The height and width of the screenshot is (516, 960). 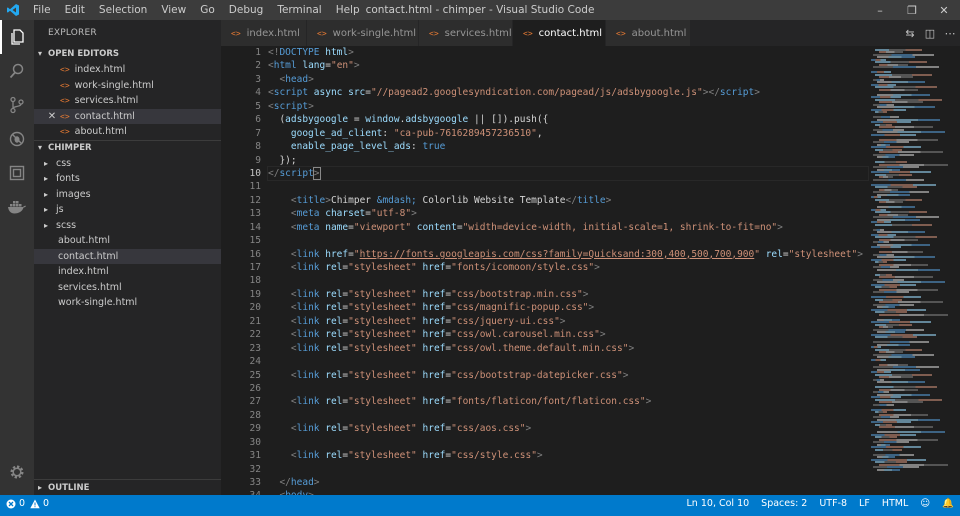 What do you see at coordinates (127, 54) in the screenshot?
I see `open-editors-header: ▾ OPEN EDITORS` at bounding box center [127, 54].